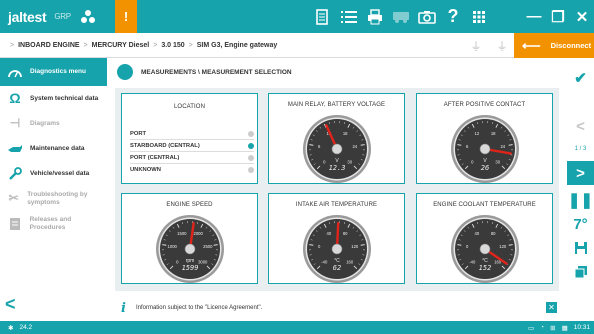 Image resolution: width=594 pixels, height=334 pixels. Describe the element at coordinates (192, 157) in the screenshot. I see `location-option: PORT (CENTRAL)` at that location.